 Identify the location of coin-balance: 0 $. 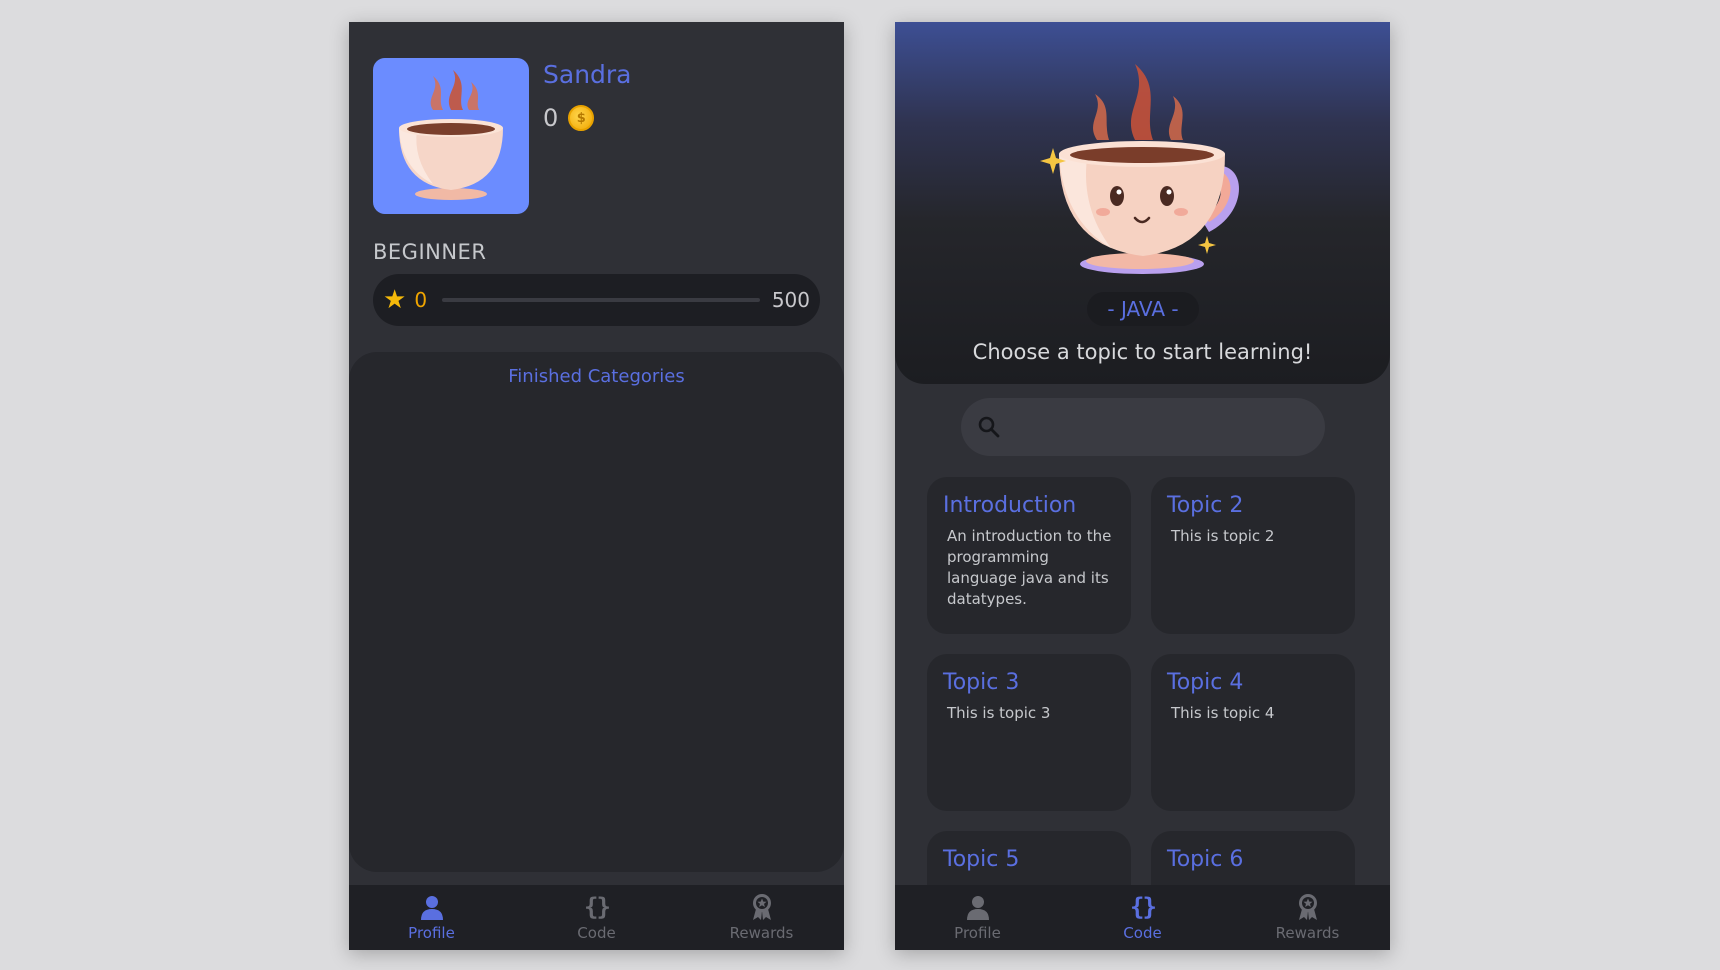
(569, 118).